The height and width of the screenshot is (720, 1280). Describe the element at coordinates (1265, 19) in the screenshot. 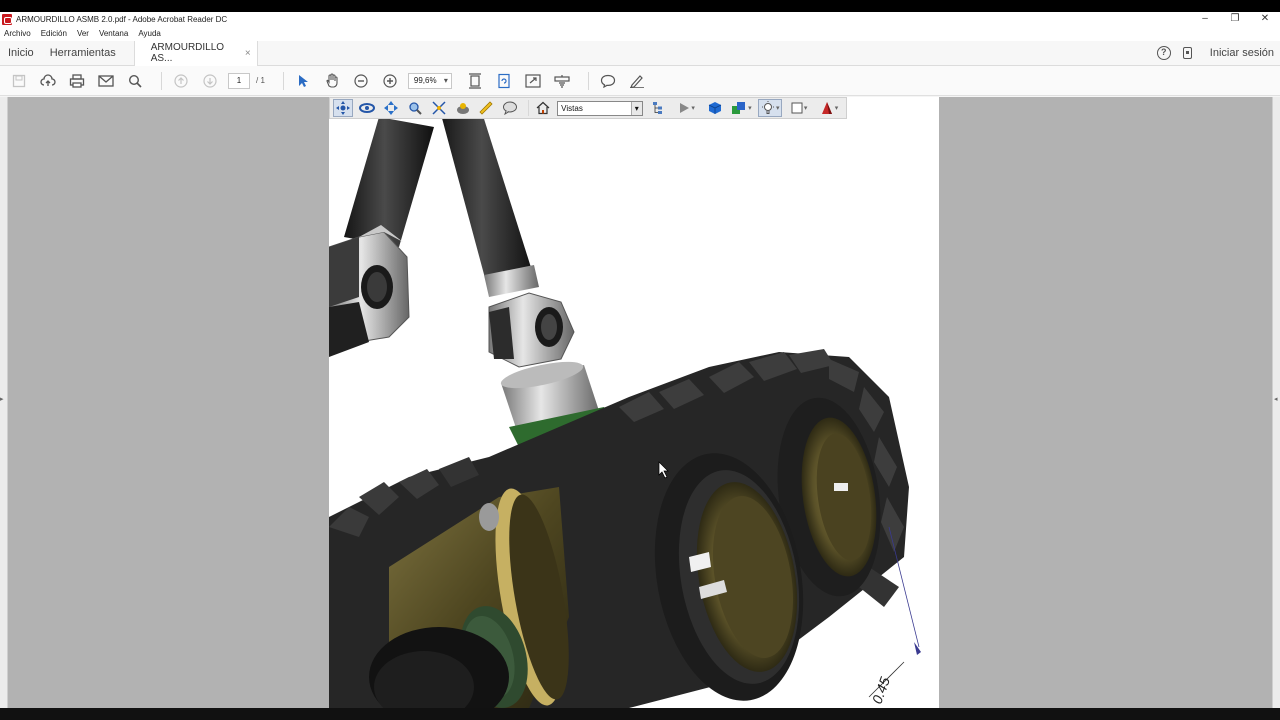

I see `close-window-button: ✕` at that location.